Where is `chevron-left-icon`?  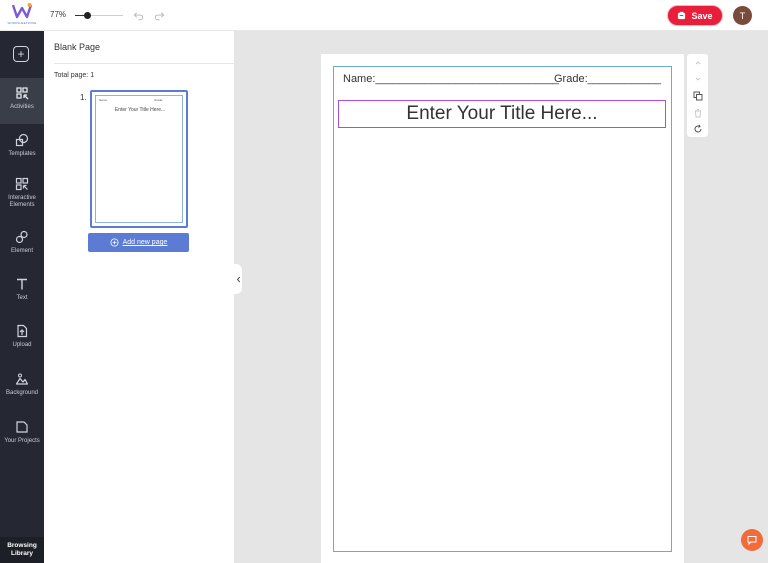 chevron-left-icon is located at coordinates (238, 279).